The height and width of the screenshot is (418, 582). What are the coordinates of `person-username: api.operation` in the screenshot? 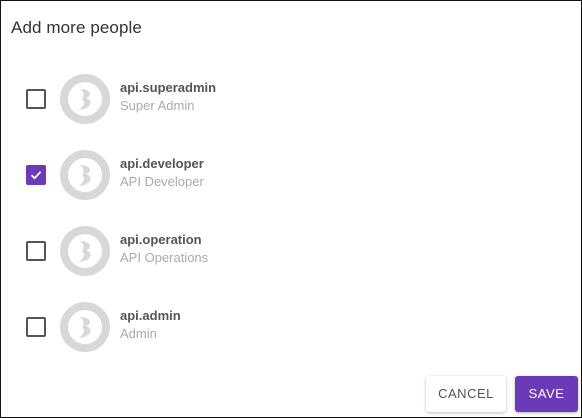 It's located at (161, 239).